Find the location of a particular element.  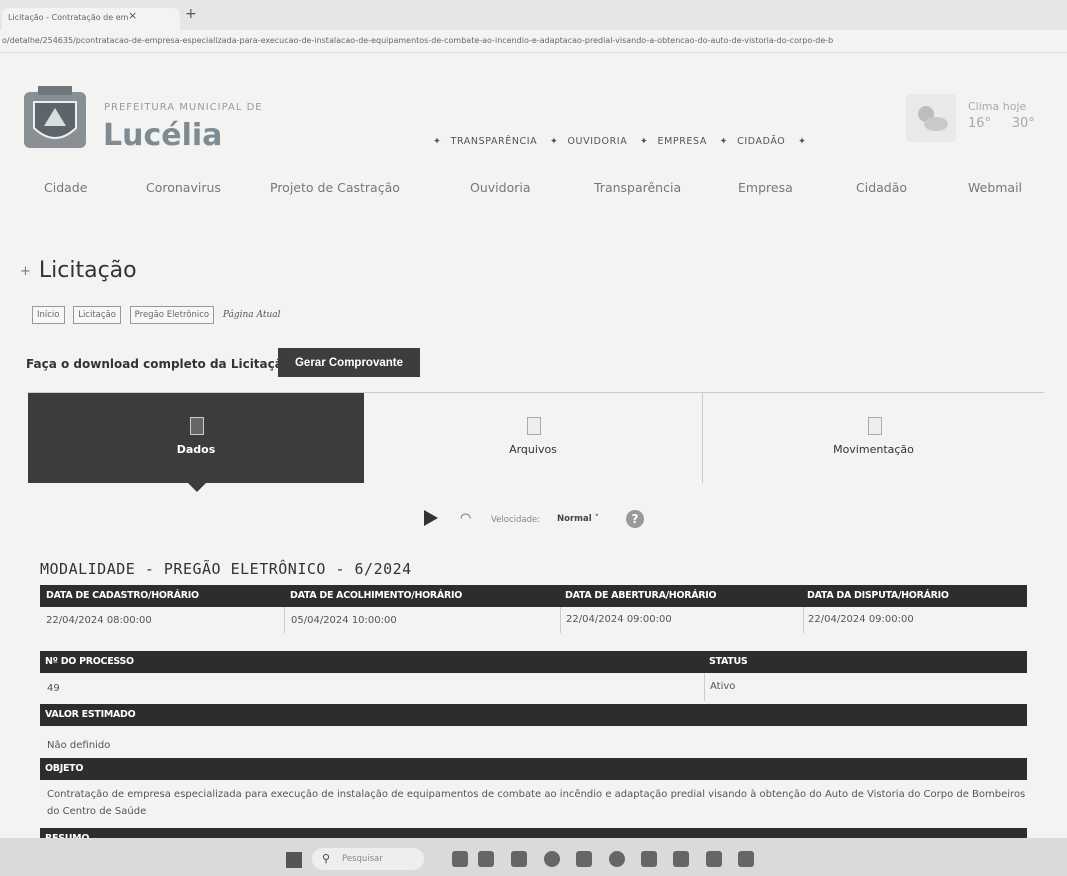

topnav-transparencia: TRANSPARÊNCIA is located at coordinates (494, 141).